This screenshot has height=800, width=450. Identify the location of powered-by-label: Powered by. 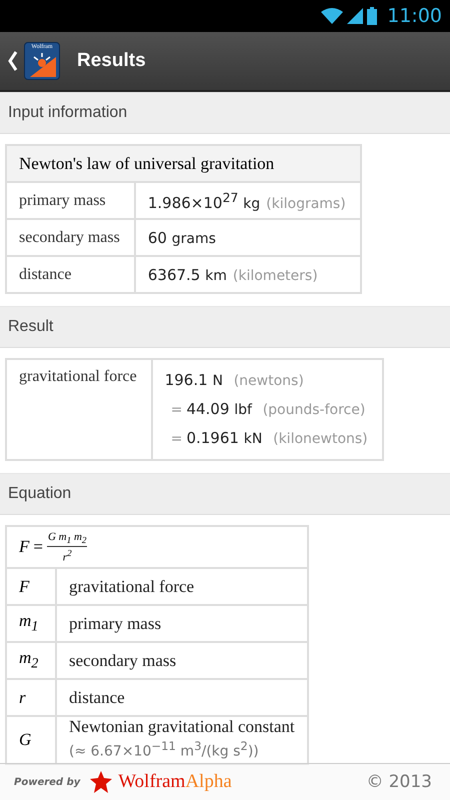
(47, 782).